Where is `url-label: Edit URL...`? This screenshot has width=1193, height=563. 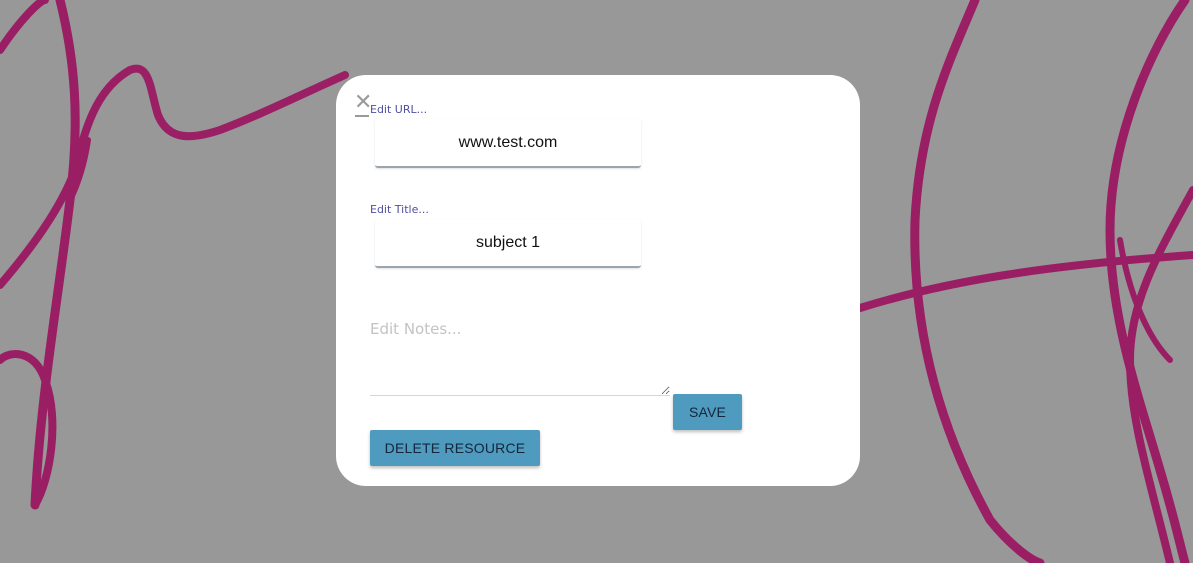 url-label: Edit URL... is located at coordinates (399, 109).